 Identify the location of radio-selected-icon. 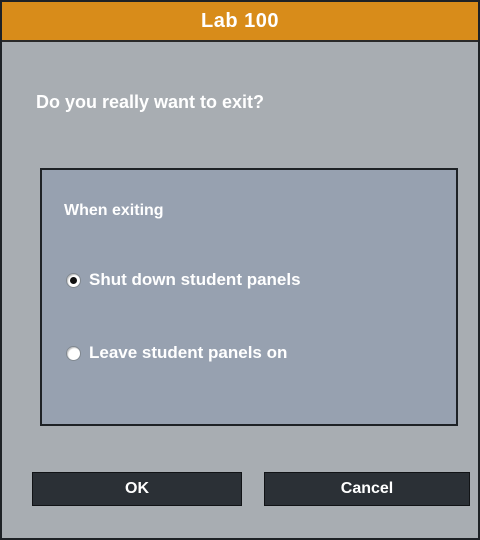
(73, 280).